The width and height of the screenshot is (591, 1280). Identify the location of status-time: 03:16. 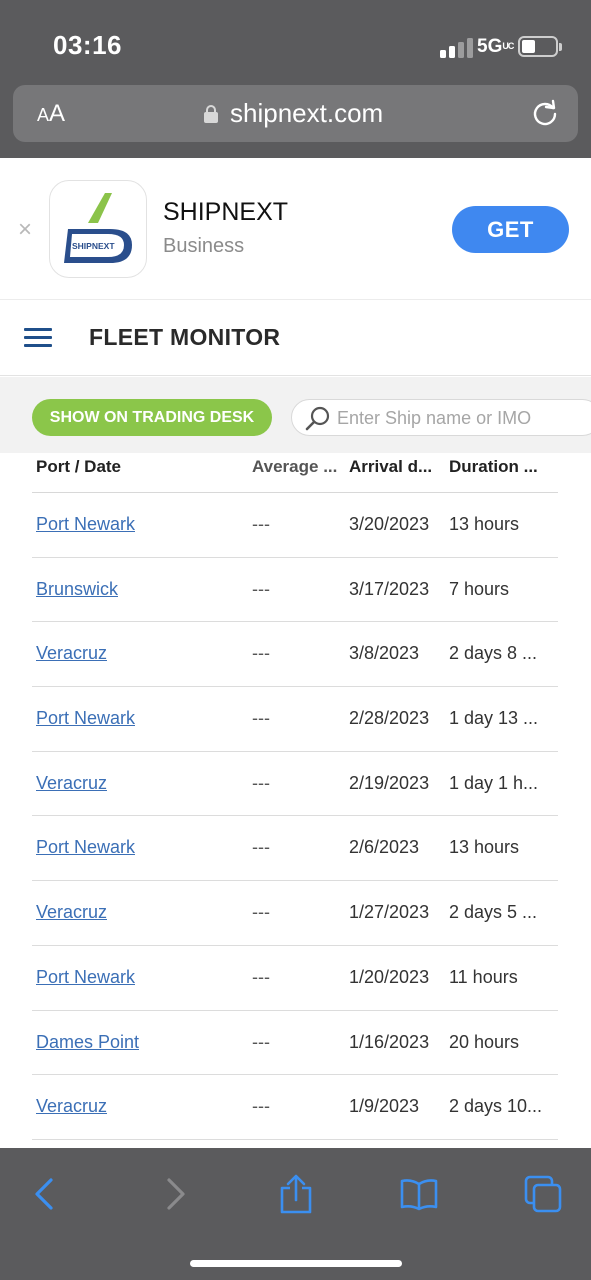
(87, 45).